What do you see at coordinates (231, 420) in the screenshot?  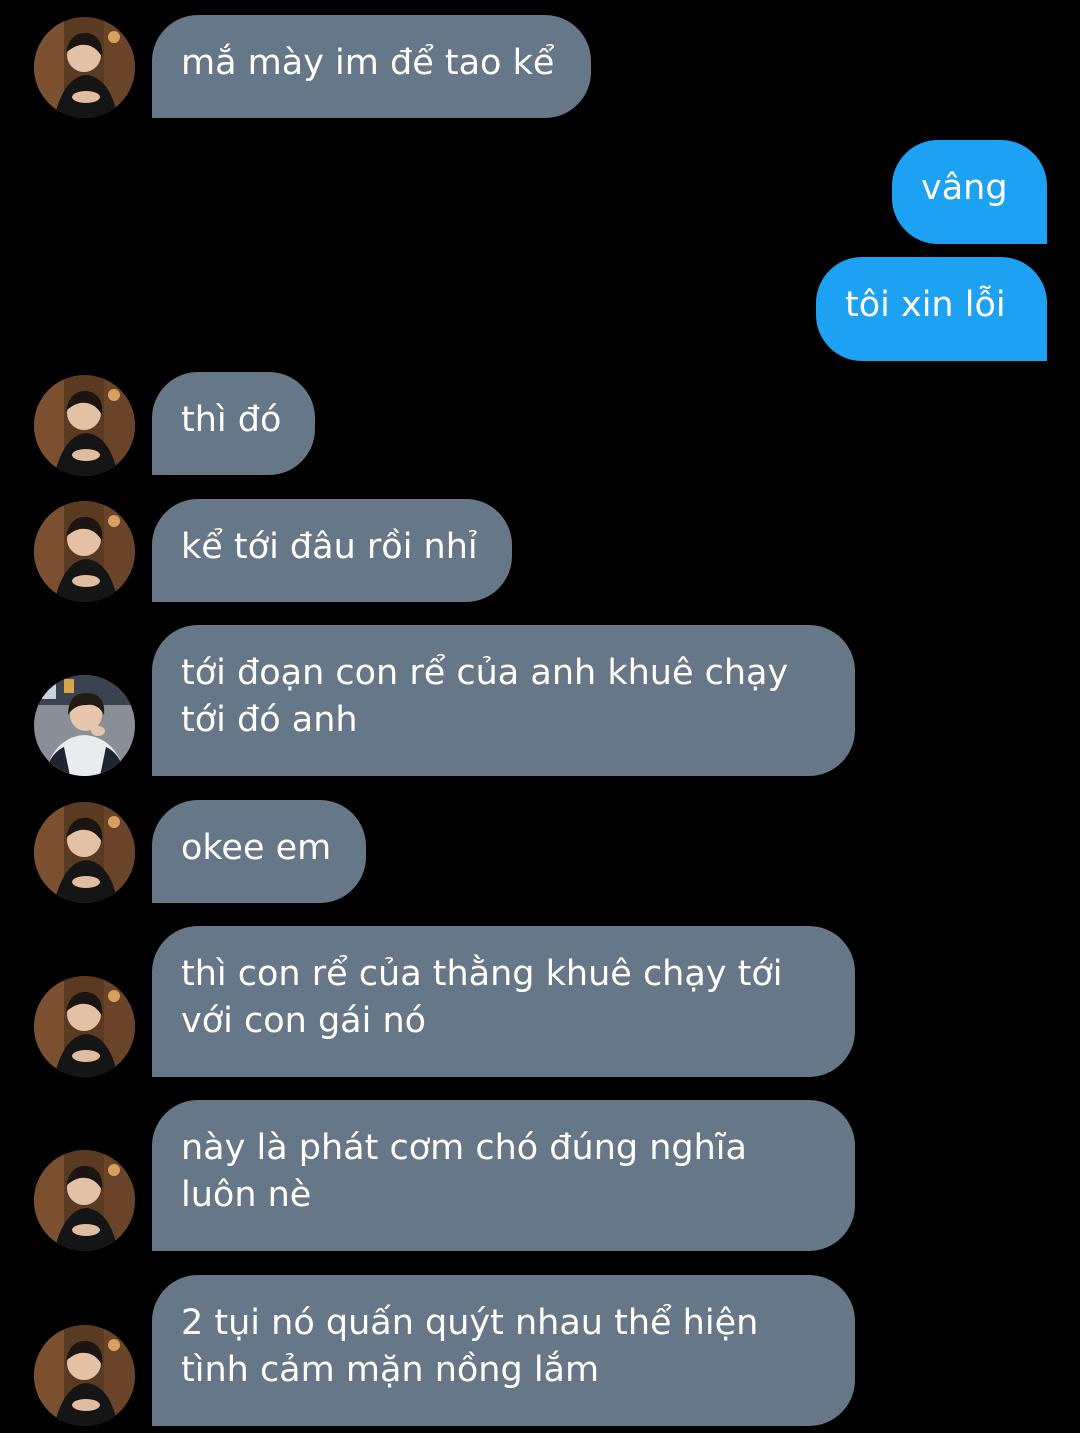 I see `message-text: thì đó` at bounding box center [231, 420].